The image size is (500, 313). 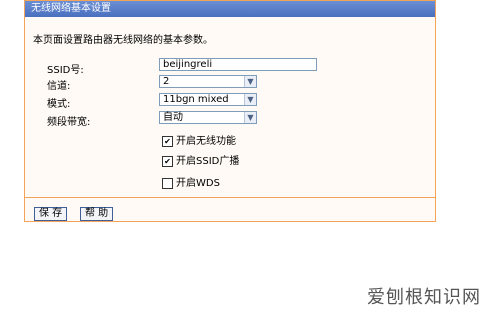 I want to click on mode-select: 11bgn mixed ▼, so click(x=208, y=99).